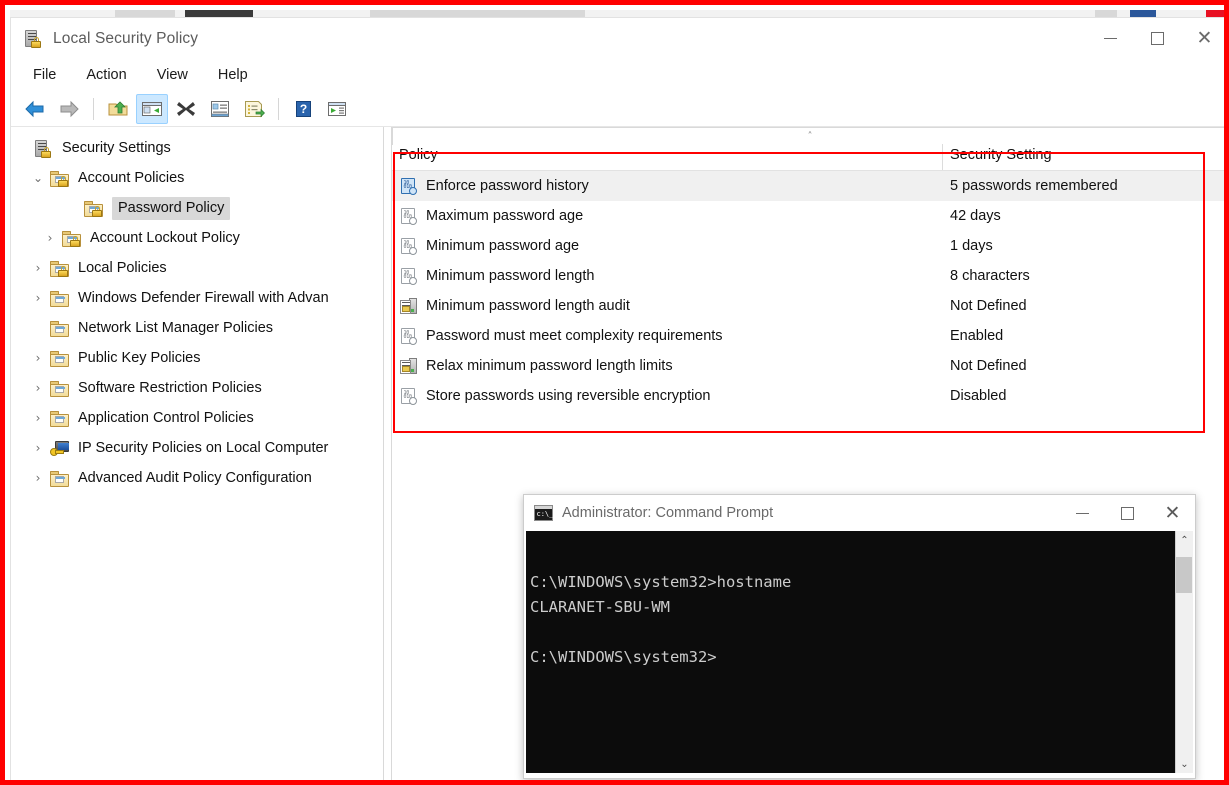 The width and height of the screenshot is (1229, 785). I want to click on tree-item-account-lockout-policy: › Account Lockout Policy, so click(196, 238).